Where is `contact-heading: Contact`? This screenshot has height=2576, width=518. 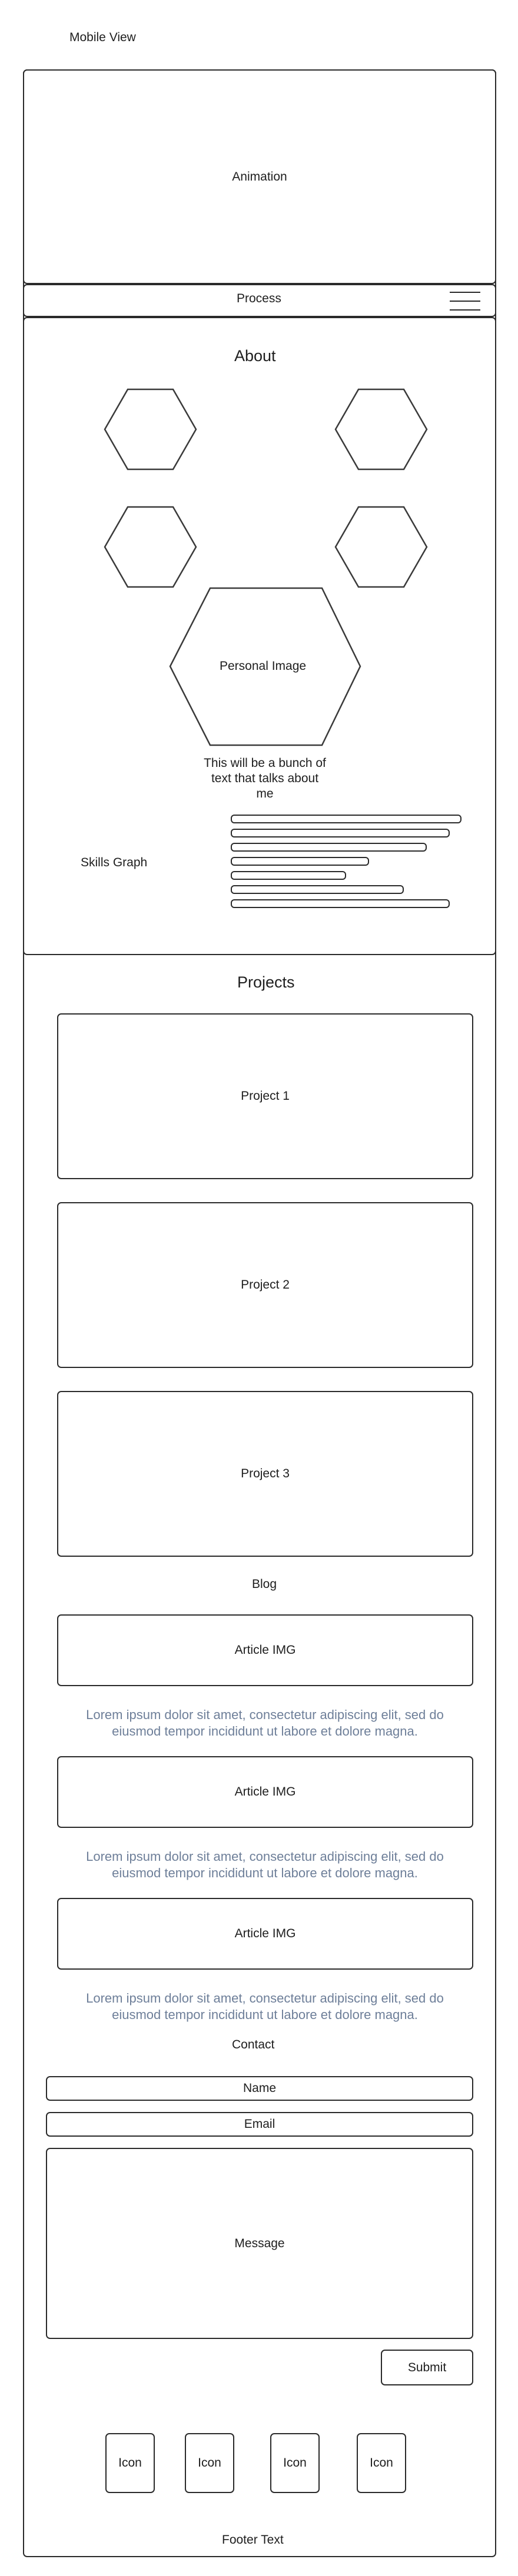
contact-heading: Contact is located at coordinates (253, 2044).